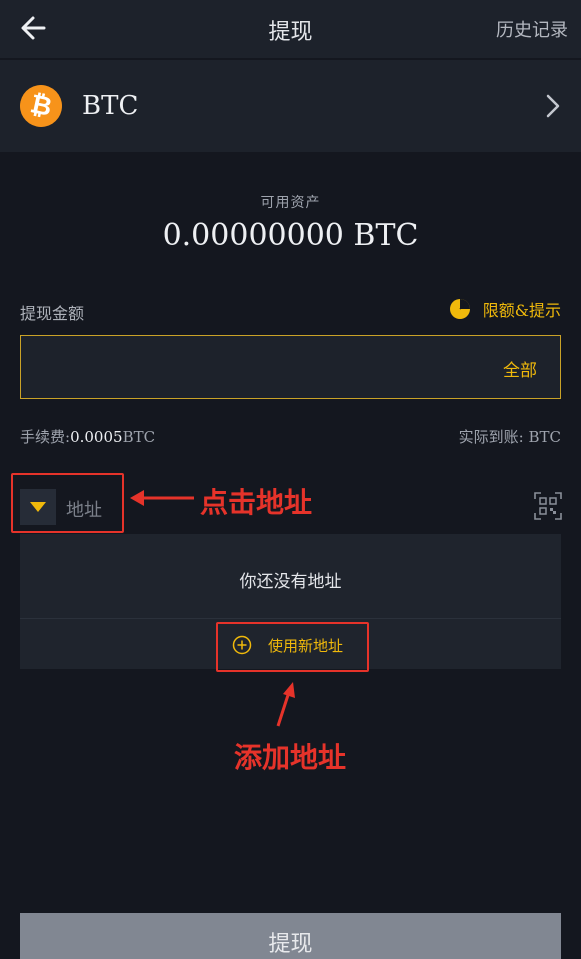 This screenshot has width=581, height=959. I want to click on triangle-down-icon, so click(38, 507).